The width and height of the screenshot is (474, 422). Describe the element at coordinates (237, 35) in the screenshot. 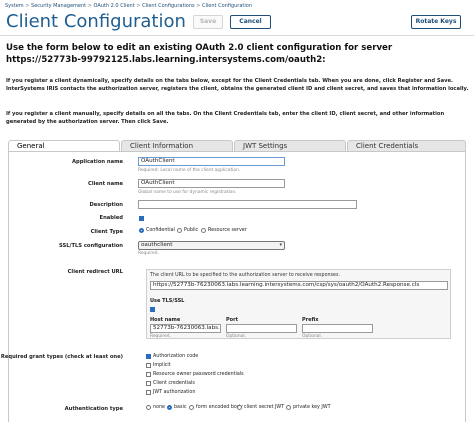

I see `header-divider` at that location.